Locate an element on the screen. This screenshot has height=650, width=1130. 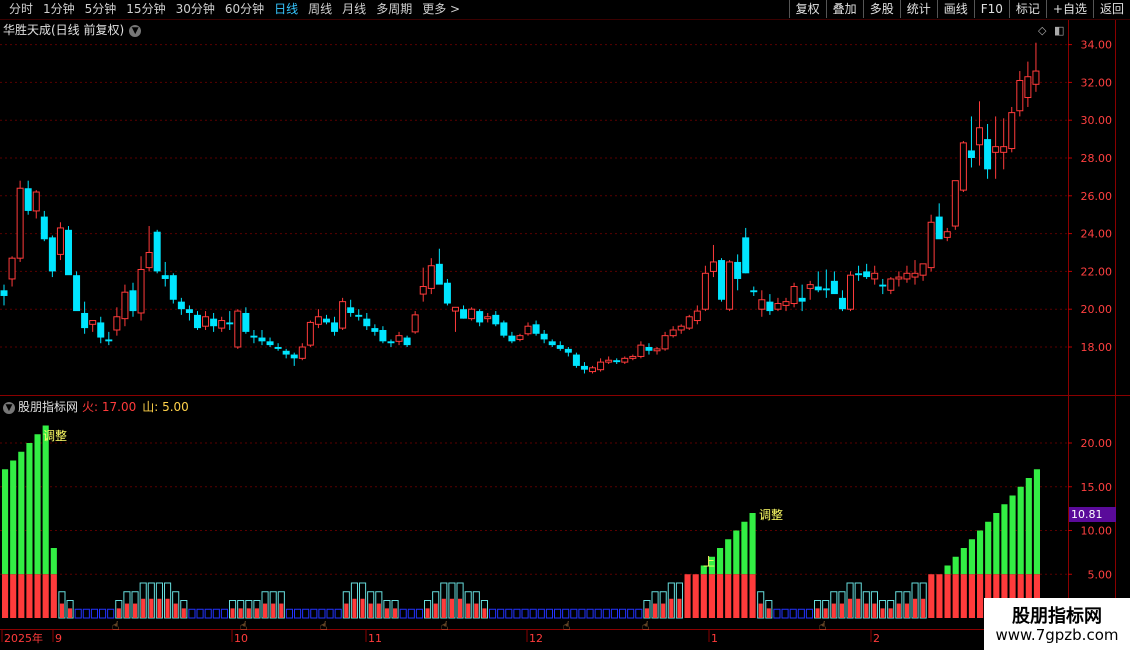
date-label: 12 is located at coordinates (536, 638).